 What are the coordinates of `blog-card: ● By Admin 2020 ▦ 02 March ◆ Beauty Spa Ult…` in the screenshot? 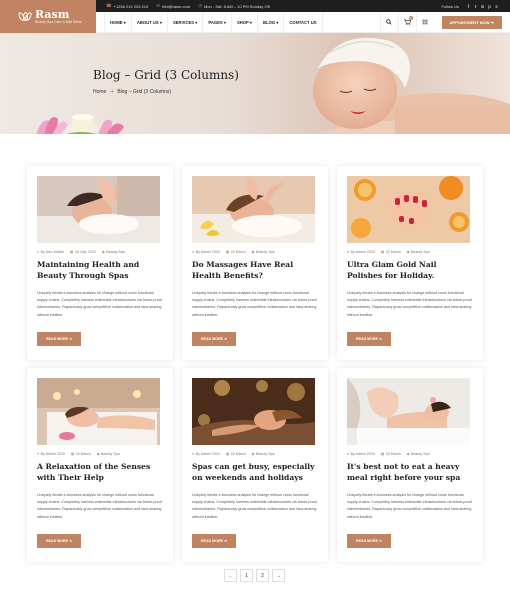 It's located at (410, 263).